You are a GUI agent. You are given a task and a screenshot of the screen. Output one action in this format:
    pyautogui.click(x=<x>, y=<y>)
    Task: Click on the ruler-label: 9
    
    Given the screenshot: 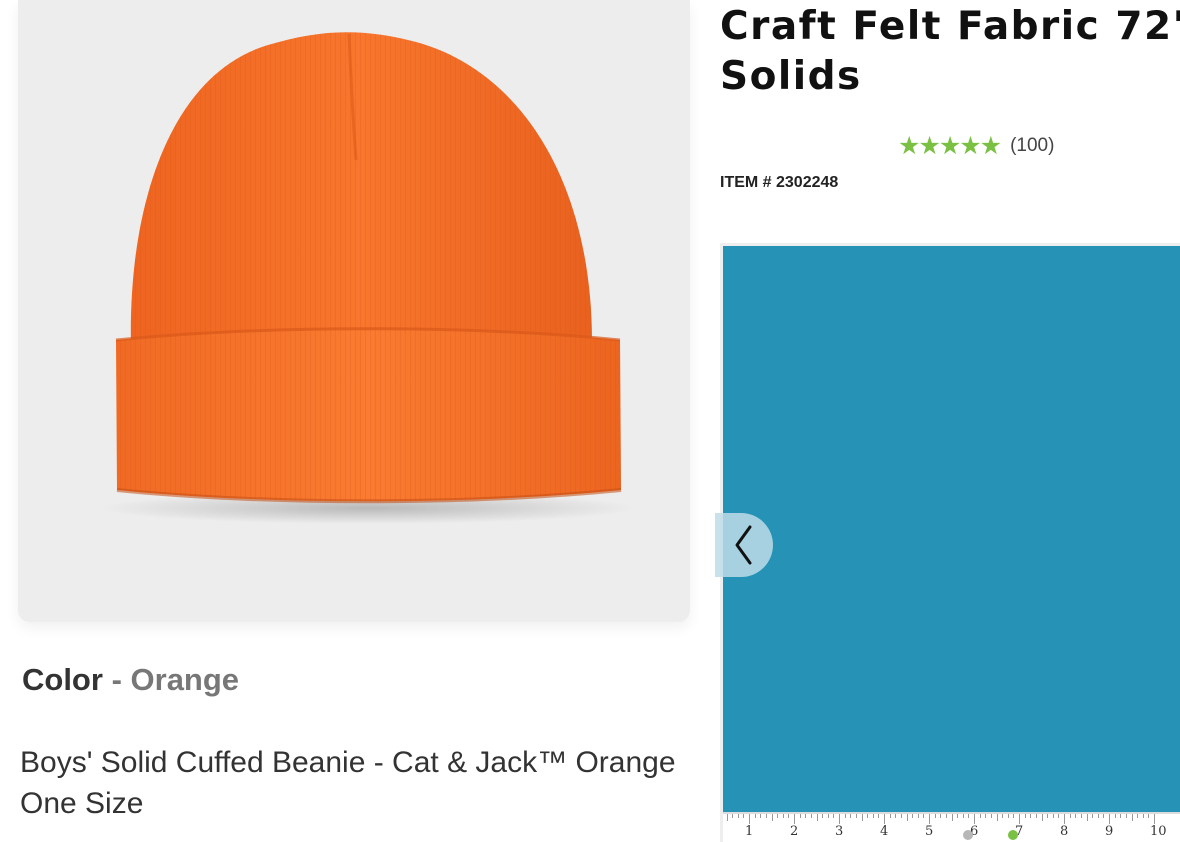 What is the action you would take?
    pyautogui.click(x=1109, y=831)
    